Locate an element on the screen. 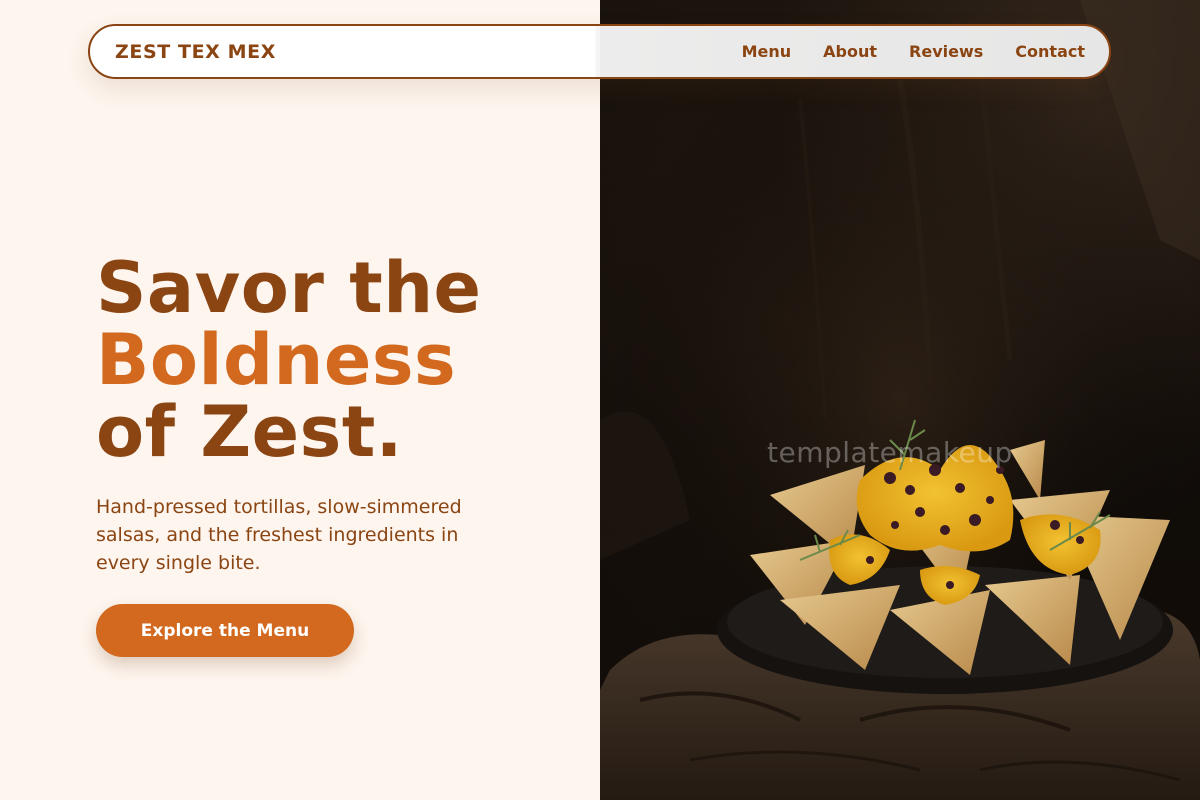  hero-title-line-3: of Zest. is located at coordinates (249, 432).